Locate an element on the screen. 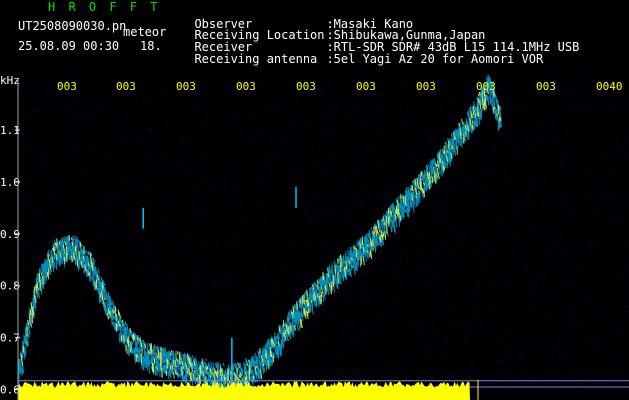 The height and width of the screenshot is (400, 629). x-tick-label: 0040 is located at coordinates (609, 86).